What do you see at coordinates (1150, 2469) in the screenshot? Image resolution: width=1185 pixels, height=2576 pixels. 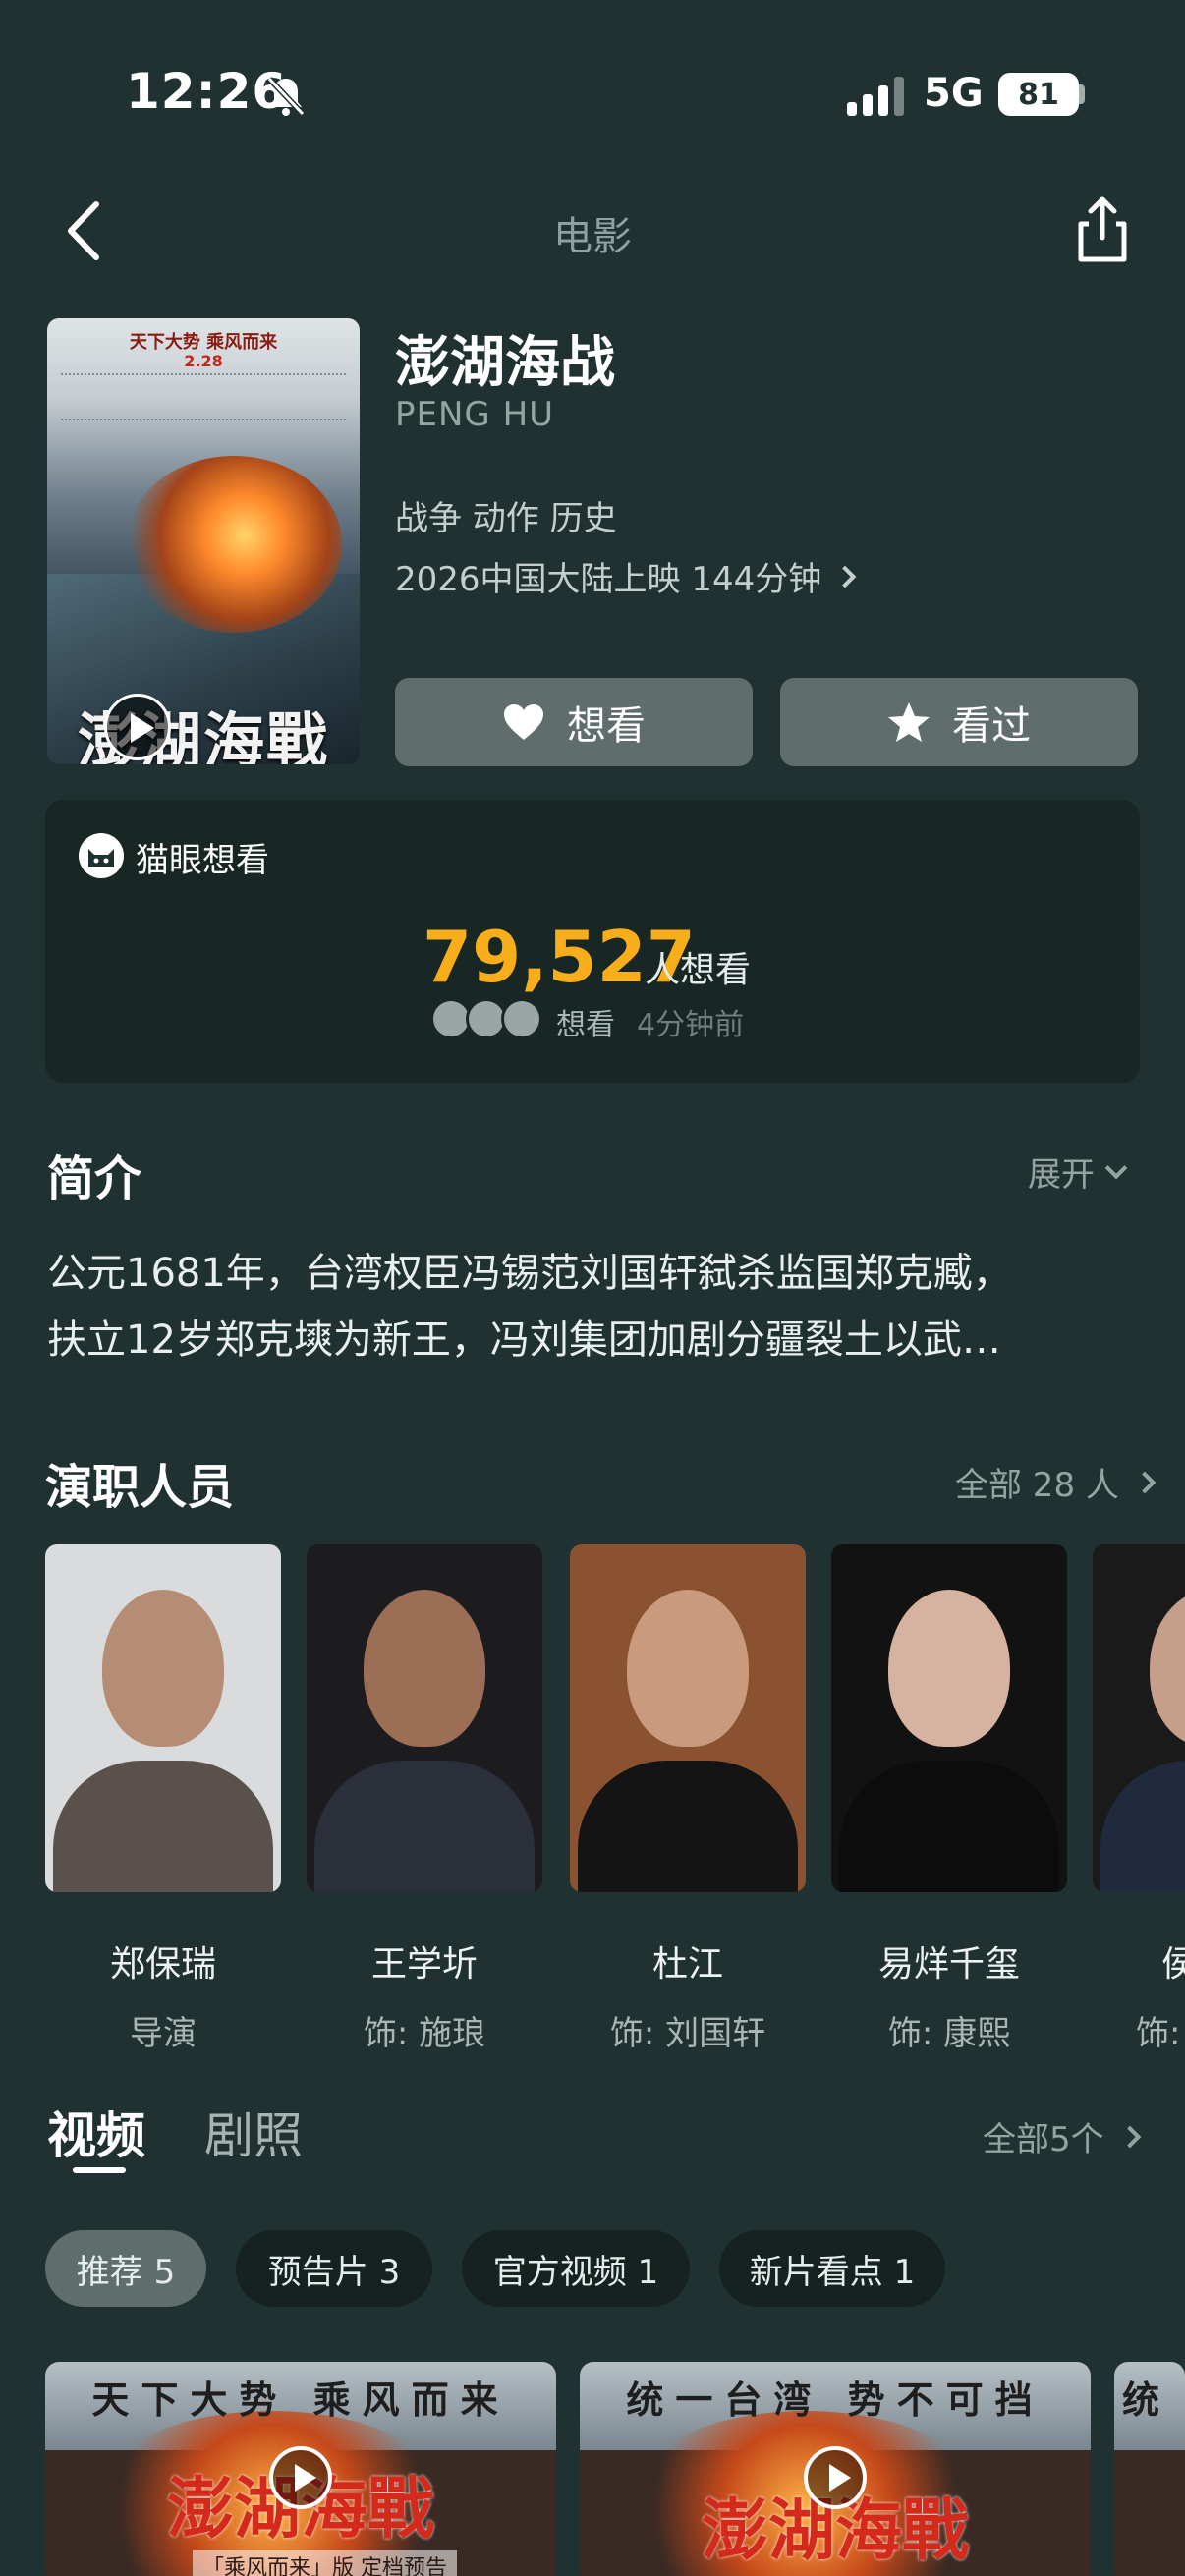 I see `video-thumbnail: 统` at bounding box center [1150, 2469].